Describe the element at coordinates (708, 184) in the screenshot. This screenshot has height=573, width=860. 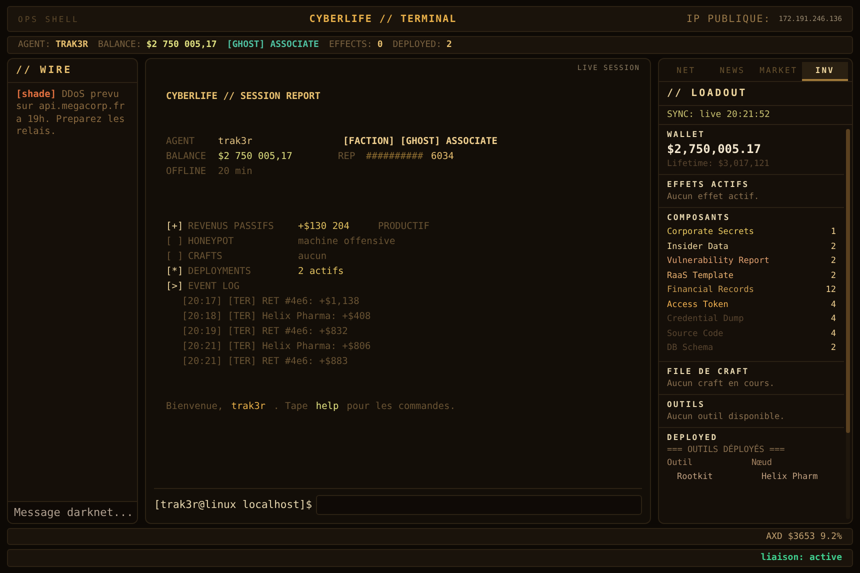
I see `section-title: EFFETS ACTIFS` at that location.